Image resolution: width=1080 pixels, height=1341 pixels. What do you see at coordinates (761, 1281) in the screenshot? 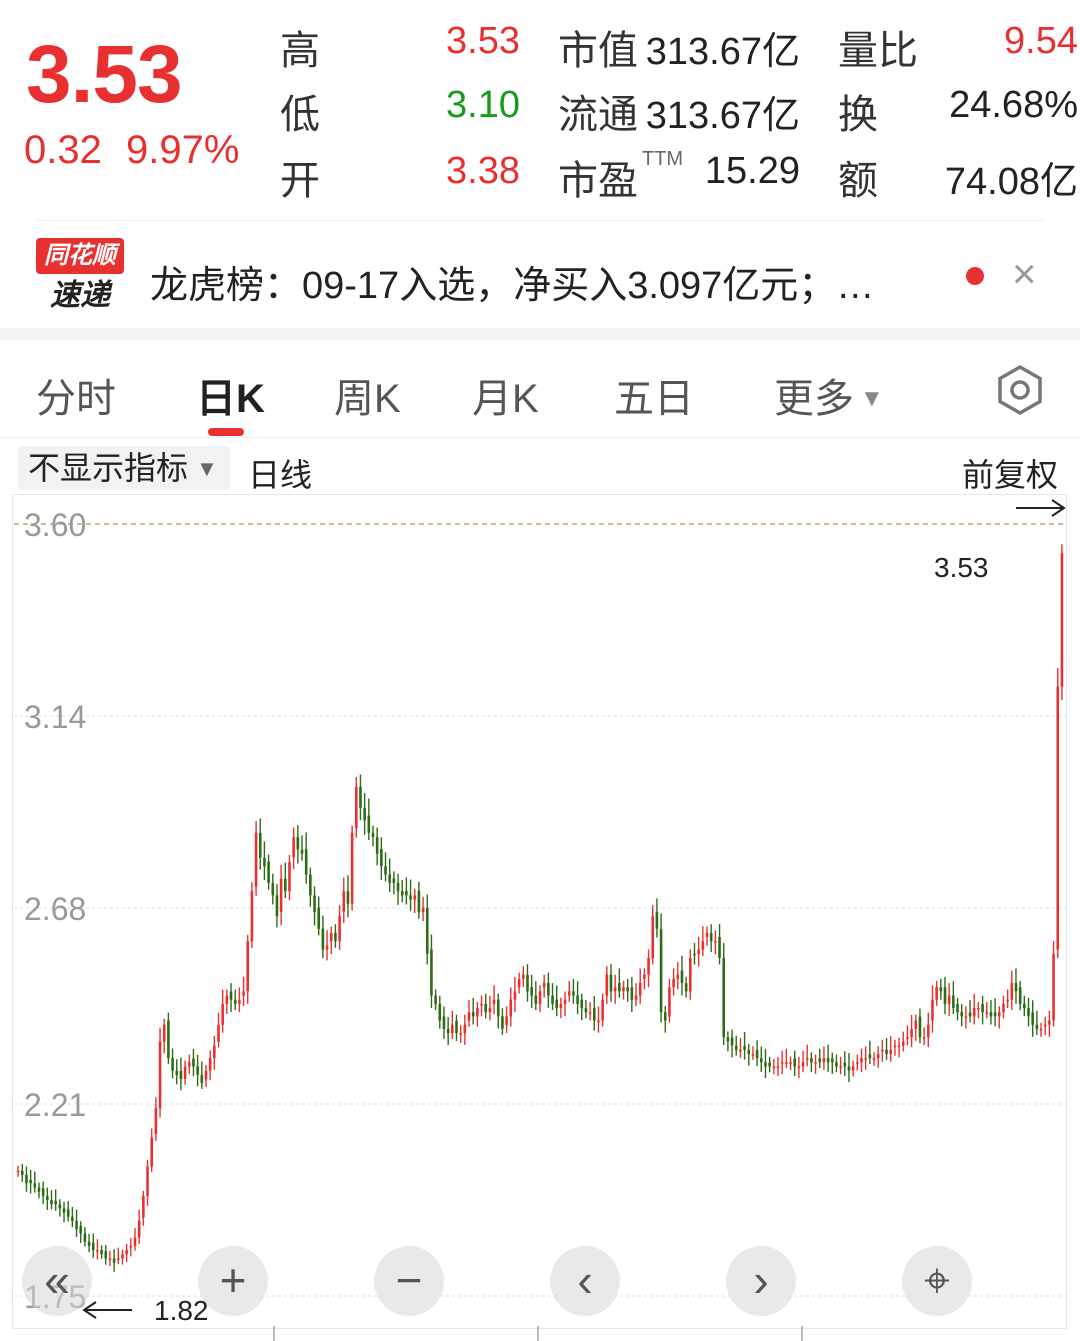
I see `scroll-right-button: ›` at bounding box center [761, 1281].